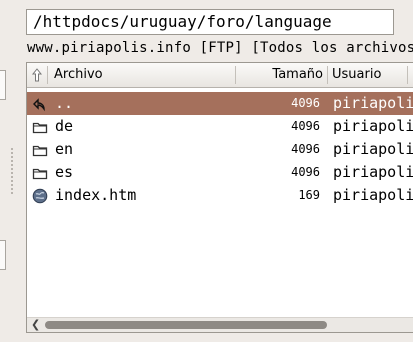 The width and height of the screenshot is (413, 342). Describe the element at coordinates (64, 126) in the screenshot. I see `file-name: de` at that location.